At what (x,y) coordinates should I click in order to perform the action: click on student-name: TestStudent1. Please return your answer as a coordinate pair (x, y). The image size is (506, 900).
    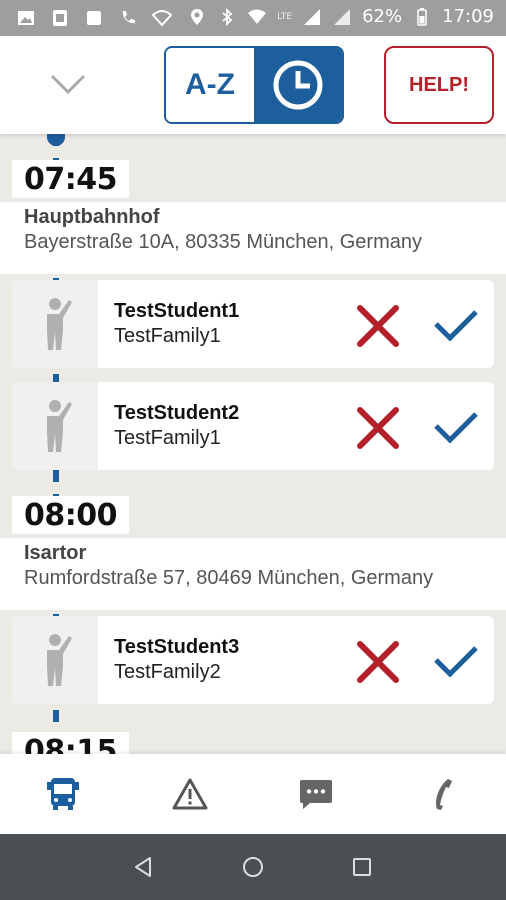
    Looking at the image, I should click on (177, 311).